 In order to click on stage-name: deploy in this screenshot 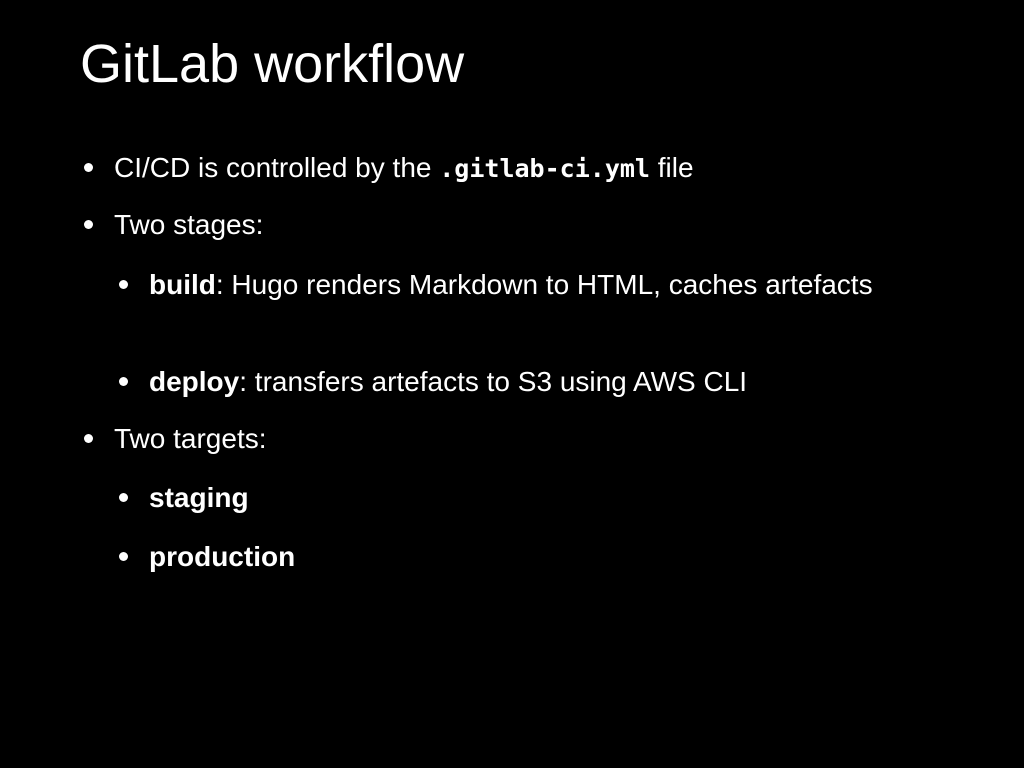, I will do `click(194, 381)`.